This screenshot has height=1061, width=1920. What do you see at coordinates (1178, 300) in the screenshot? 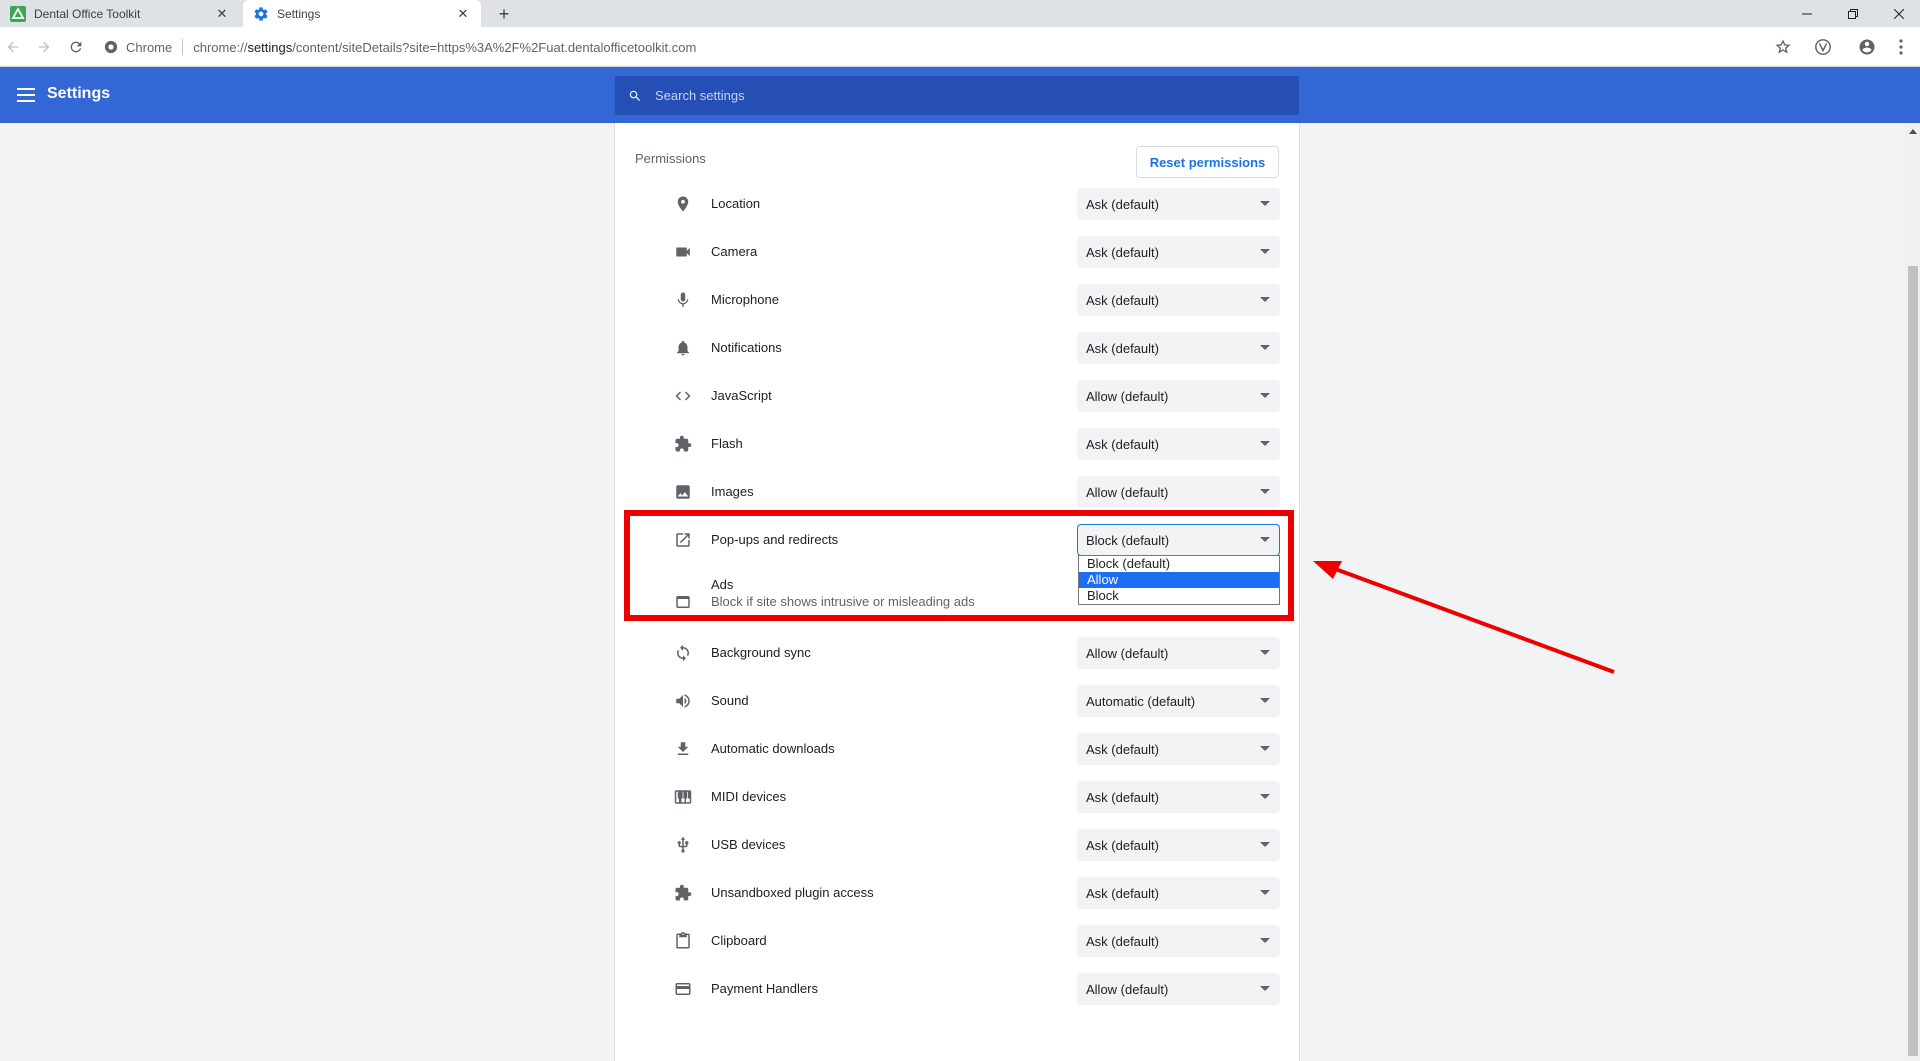
I see `microphone-select: Ask (default)` at bounding box center [1178, 300].